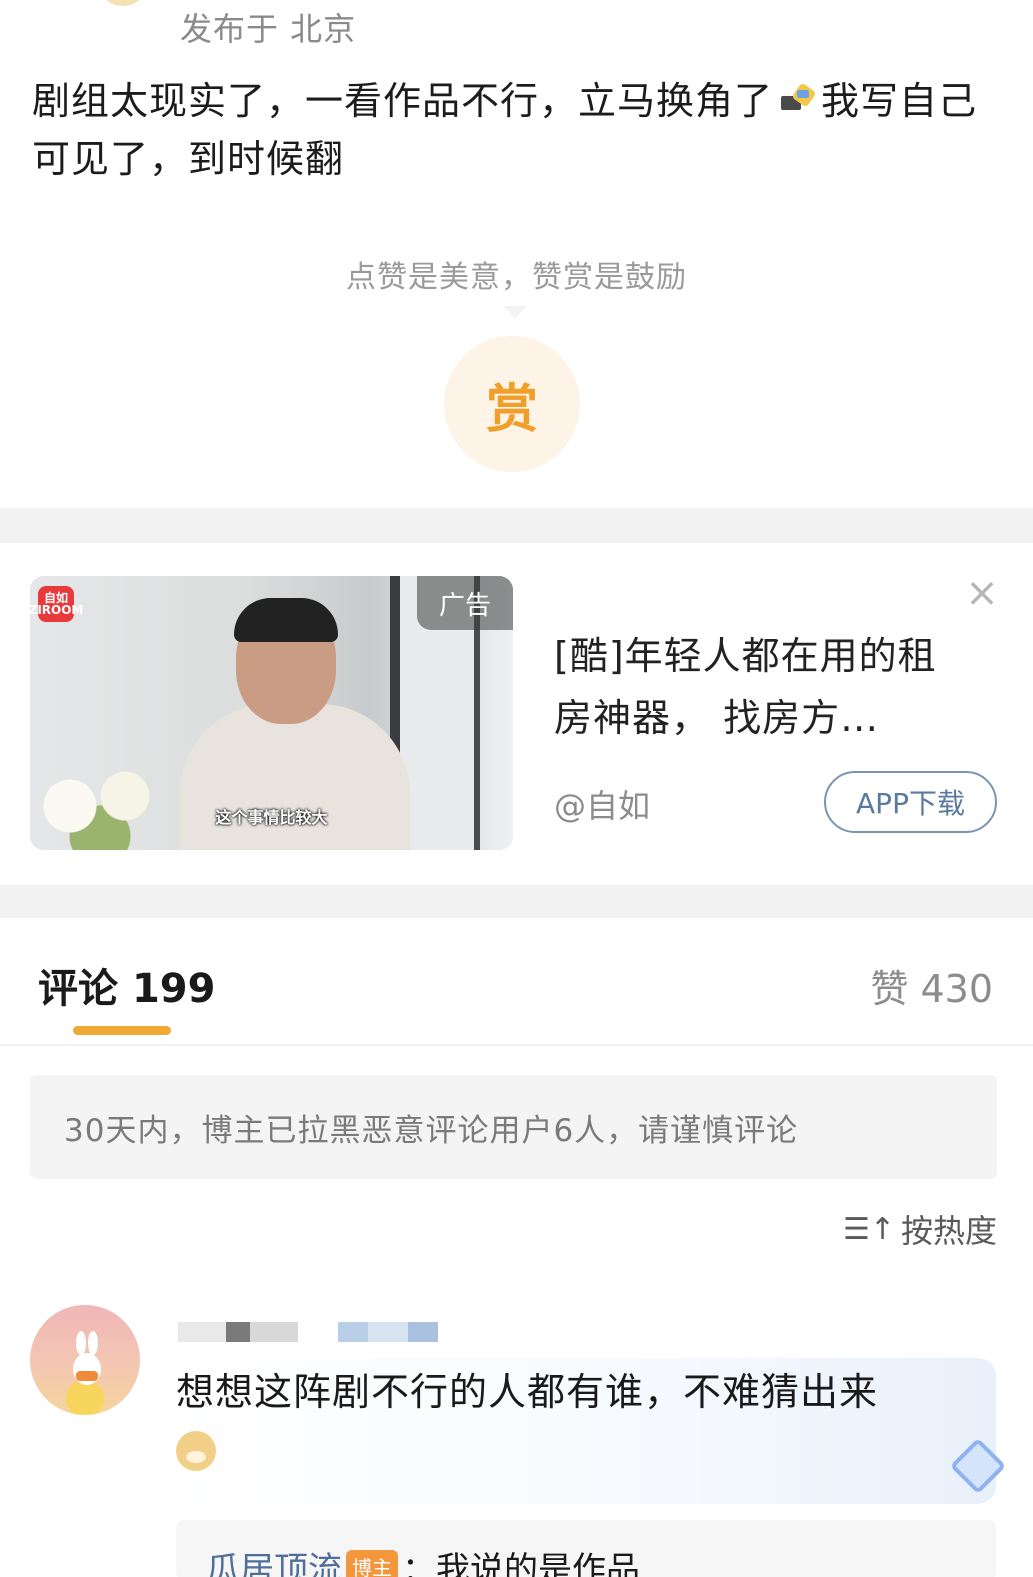 This screenshot has height=1577, width=1033. I want to click on bunny-icon, so click(87, 1358).